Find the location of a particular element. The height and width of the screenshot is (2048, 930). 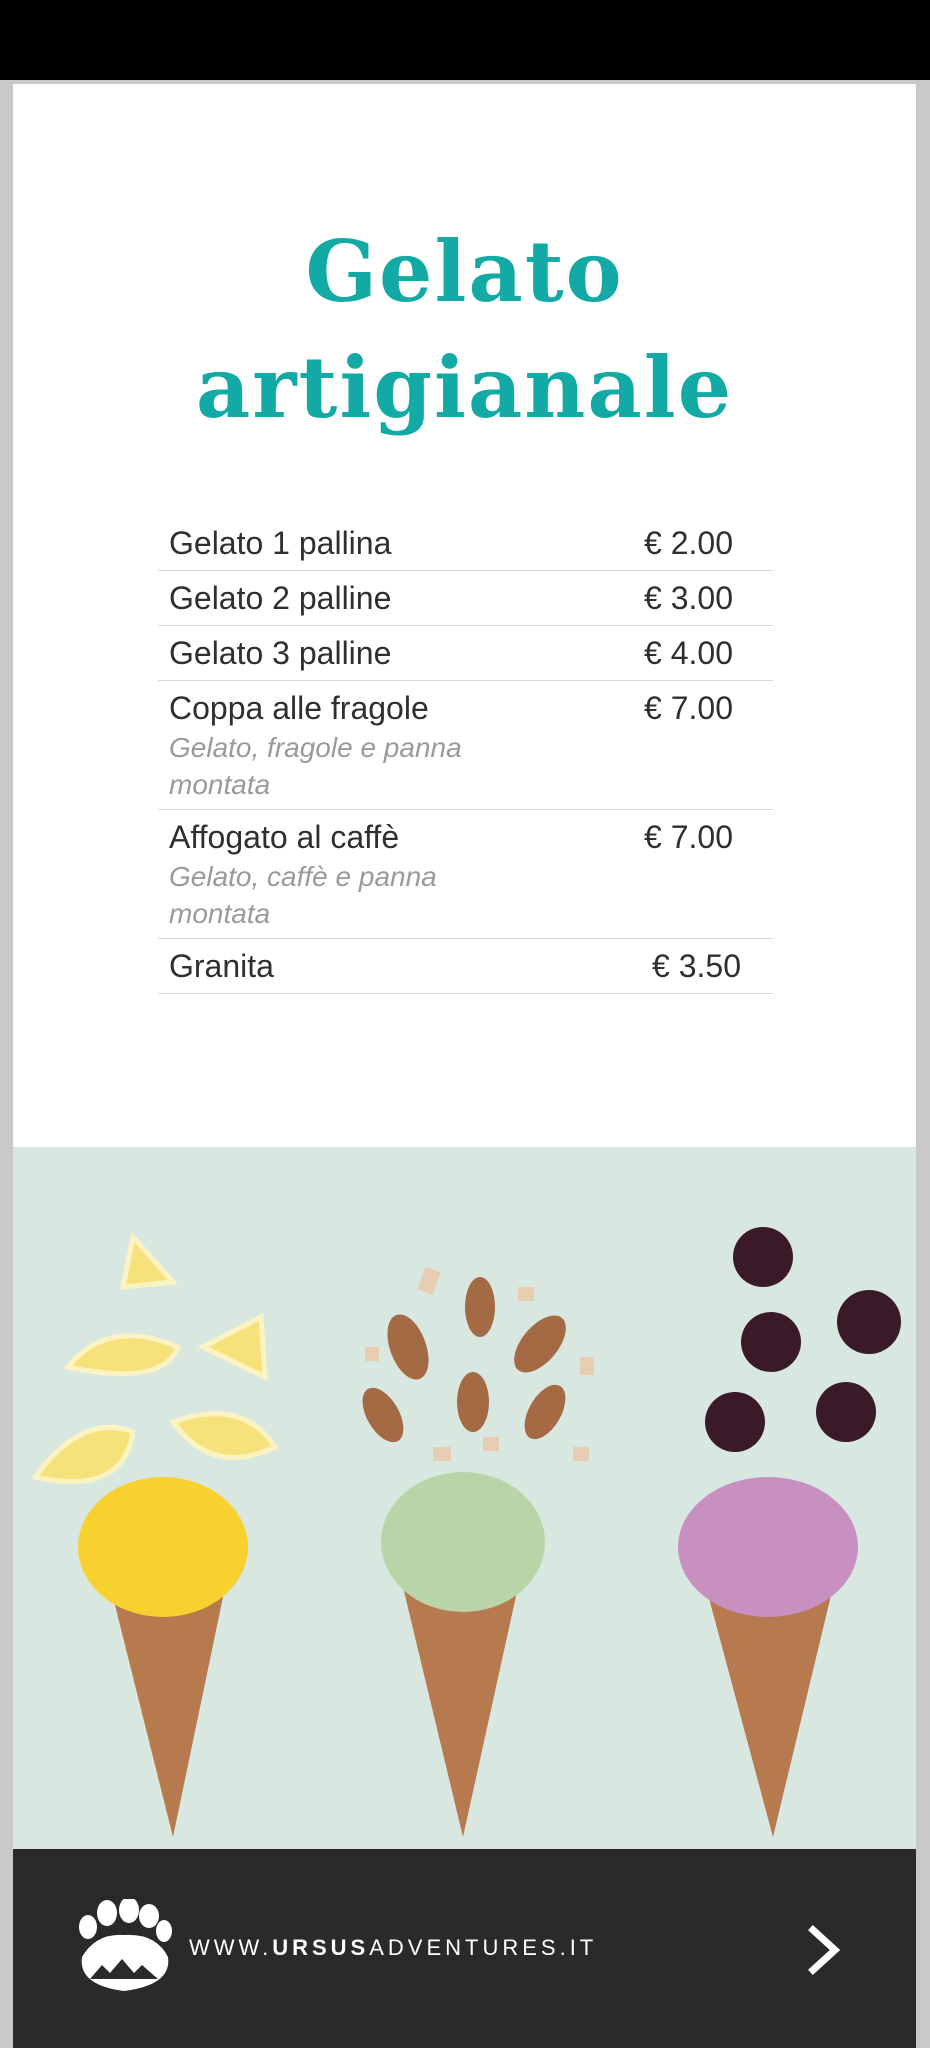

lemon-scoop is located at coordinates (163, 1547).